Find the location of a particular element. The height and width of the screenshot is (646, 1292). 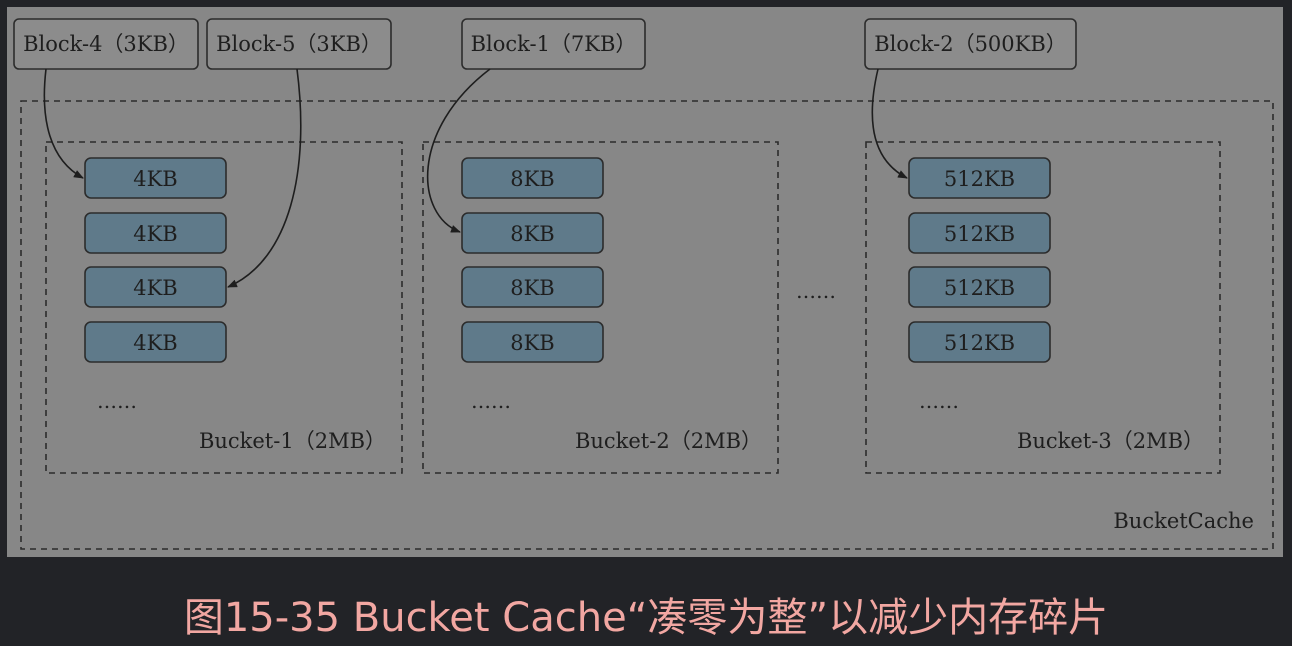

block-2: Block-2（500KB） is located at coordinates (970, 44).